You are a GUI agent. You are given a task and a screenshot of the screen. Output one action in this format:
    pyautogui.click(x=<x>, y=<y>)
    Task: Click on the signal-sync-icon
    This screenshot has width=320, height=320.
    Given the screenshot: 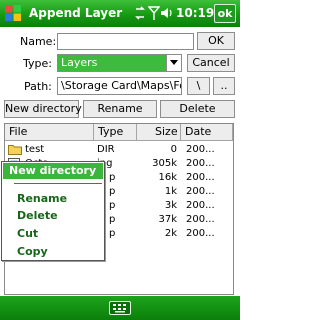 What is the action you would take?
    pyautogui.click(x=140, y=13)
    